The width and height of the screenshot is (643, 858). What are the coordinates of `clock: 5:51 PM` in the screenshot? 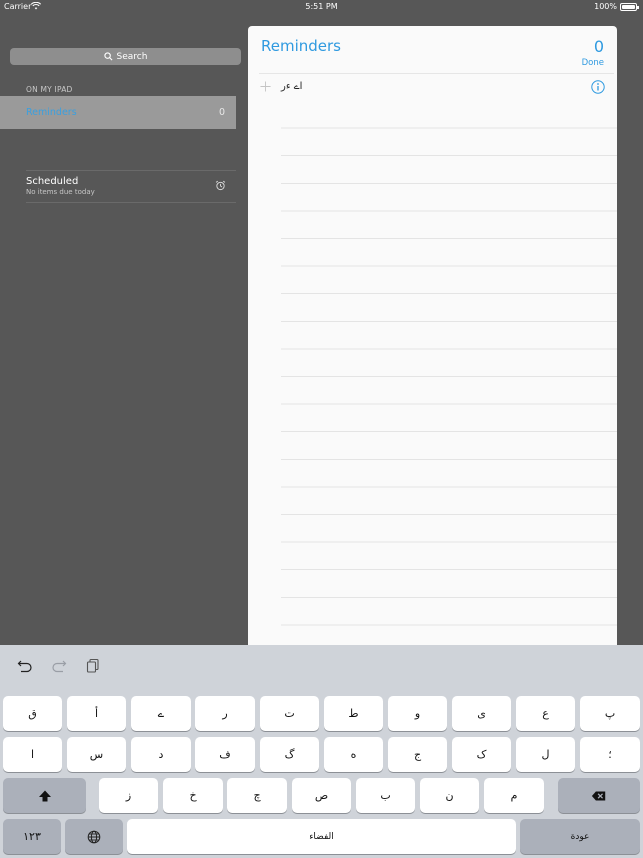 It's located at (321, 6).